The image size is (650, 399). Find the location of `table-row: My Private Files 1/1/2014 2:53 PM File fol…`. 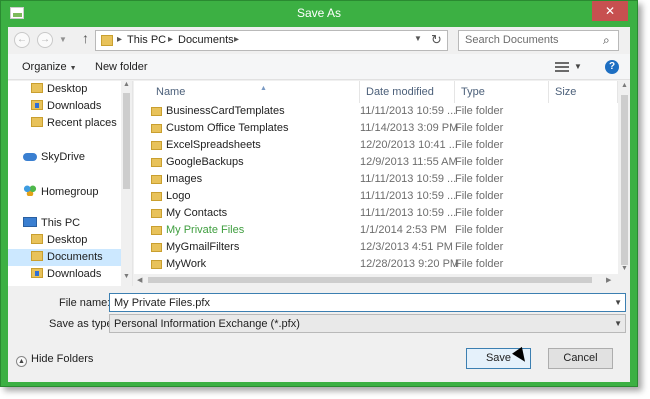

table-row: My Private Files 1/1/2014 2:53 PM File fol… is located at coordinates (376, 230).